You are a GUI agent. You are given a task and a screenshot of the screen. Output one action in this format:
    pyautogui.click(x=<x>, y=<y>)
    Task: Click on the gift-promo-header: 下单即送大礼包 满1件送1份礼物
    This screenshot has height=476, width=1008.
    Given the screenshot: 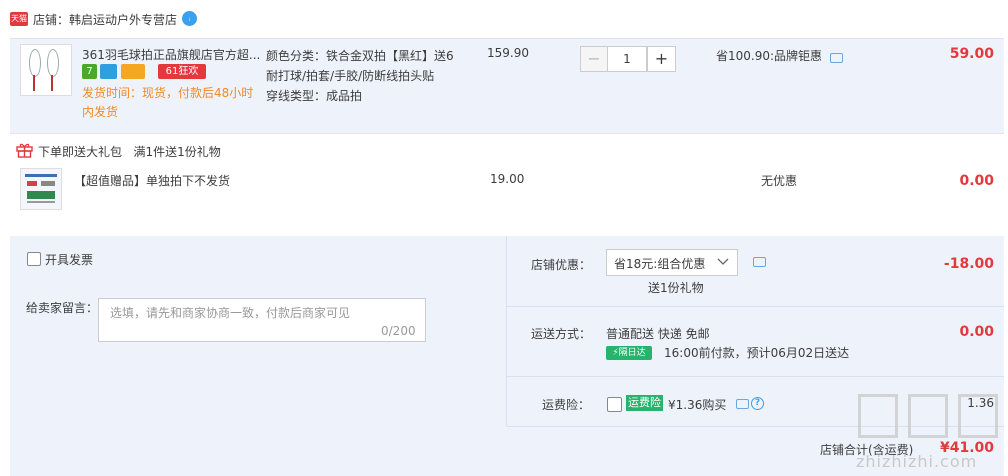 What is the action you would take?
    pyautogui.click(x=129, y=152)
    